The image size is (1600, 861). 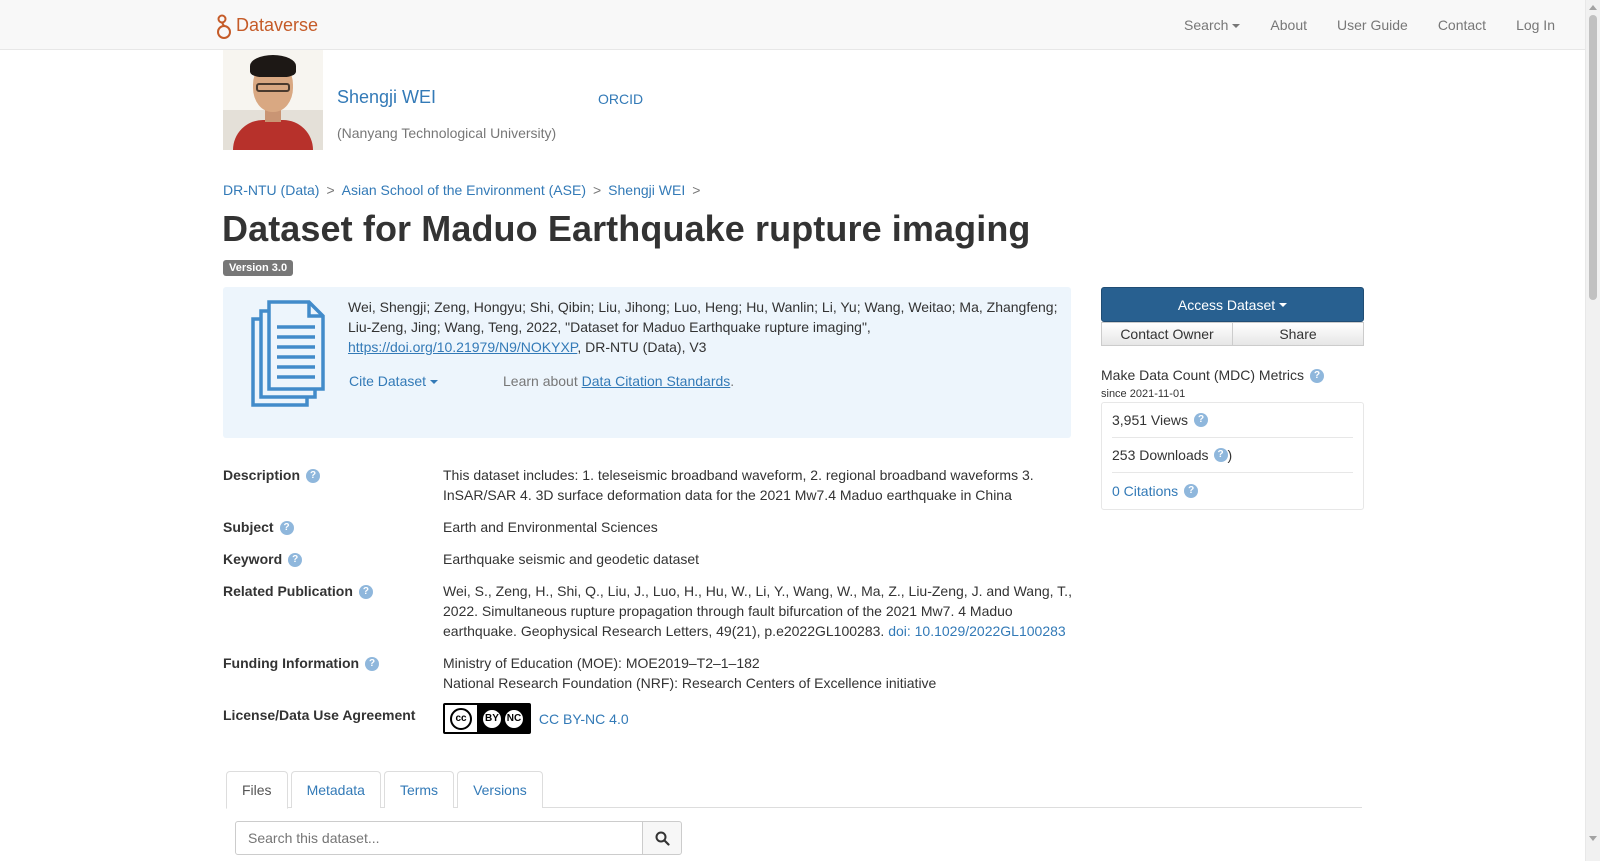 I want to click on nav-user-guide: User Guide, so click(x=1372, y=25).